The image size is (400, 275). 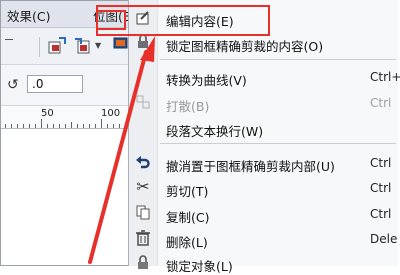 What do you see at coordinates (121, 45) in the screenshot?
I see `application-launcher-icon` at bounding box center [121, 45].